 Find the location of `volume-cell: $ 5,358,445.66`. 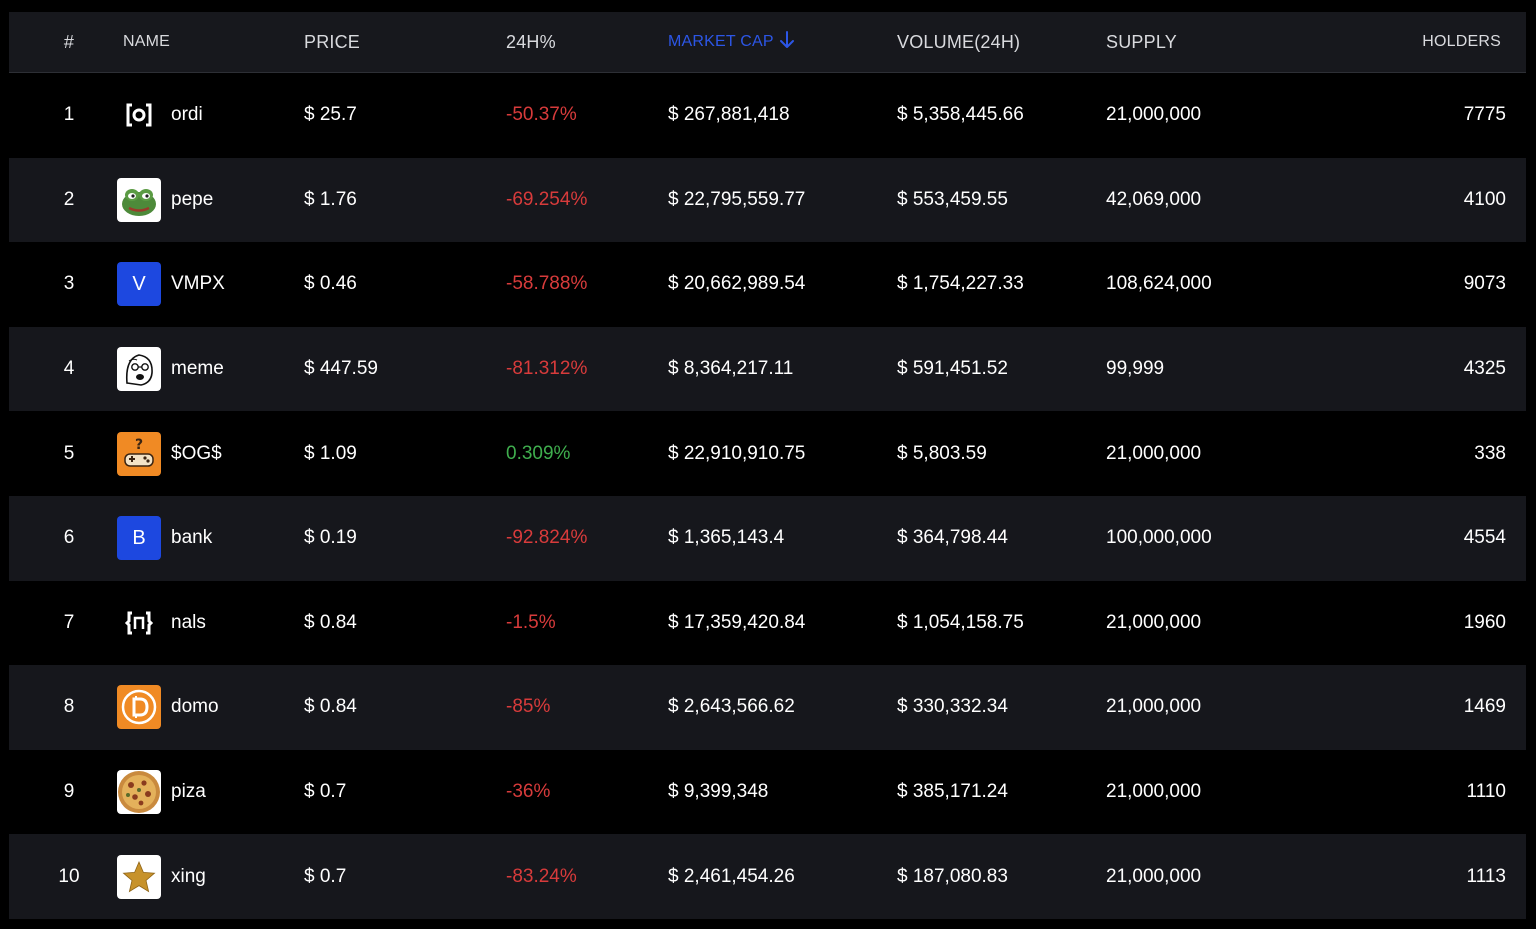

volume-cell: $ 5,358,445.66 is located at coordinates (960, 115).